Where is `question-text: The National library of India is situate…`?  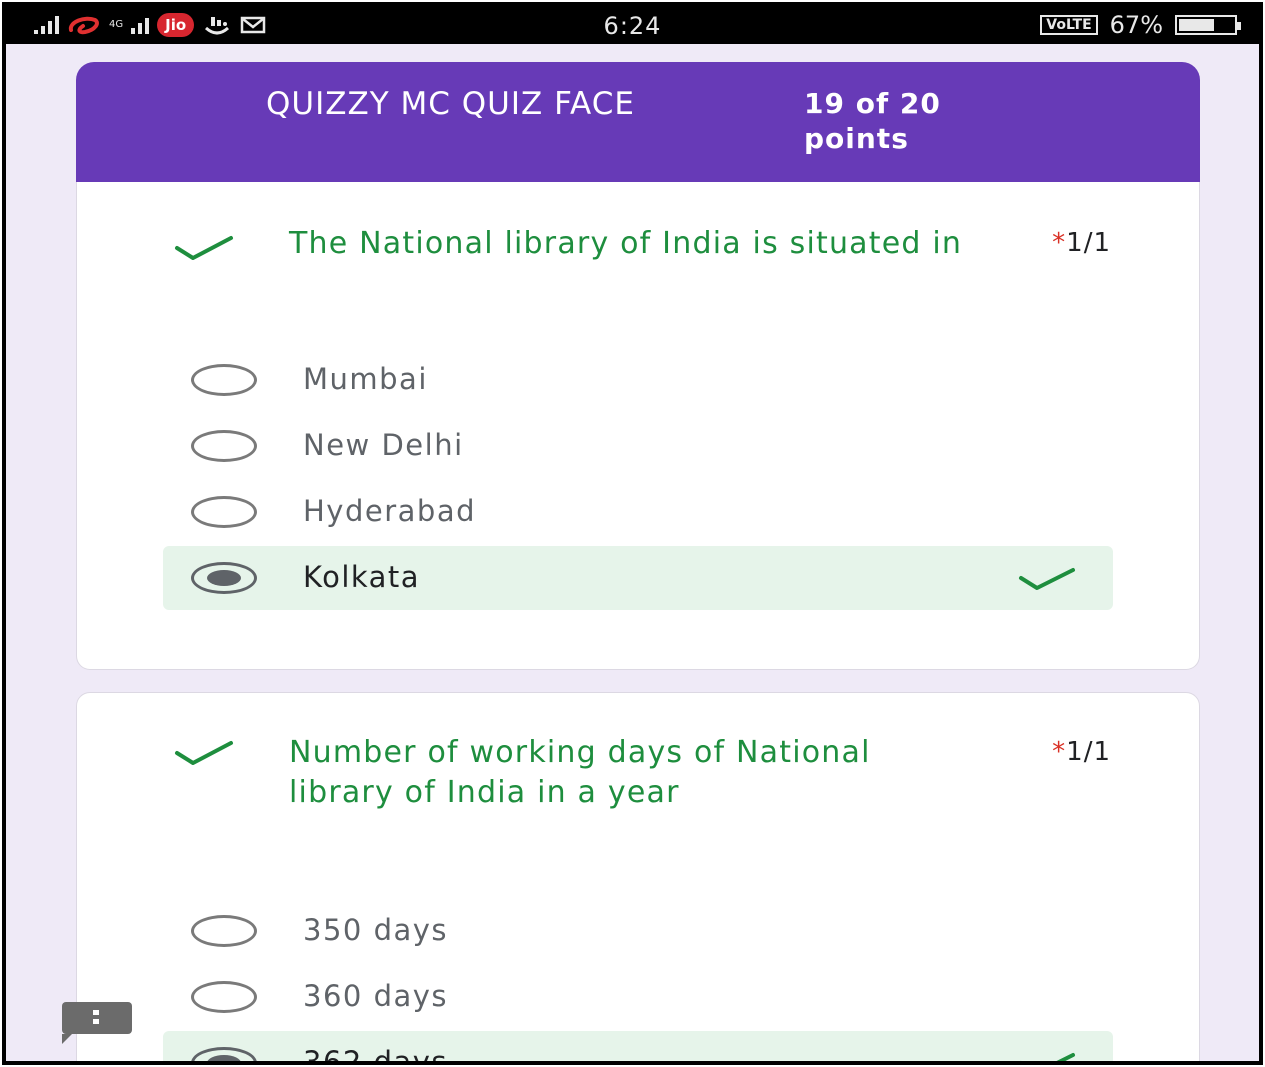 question-text: The National library of India is situate… is located at coordinates (626, 243).